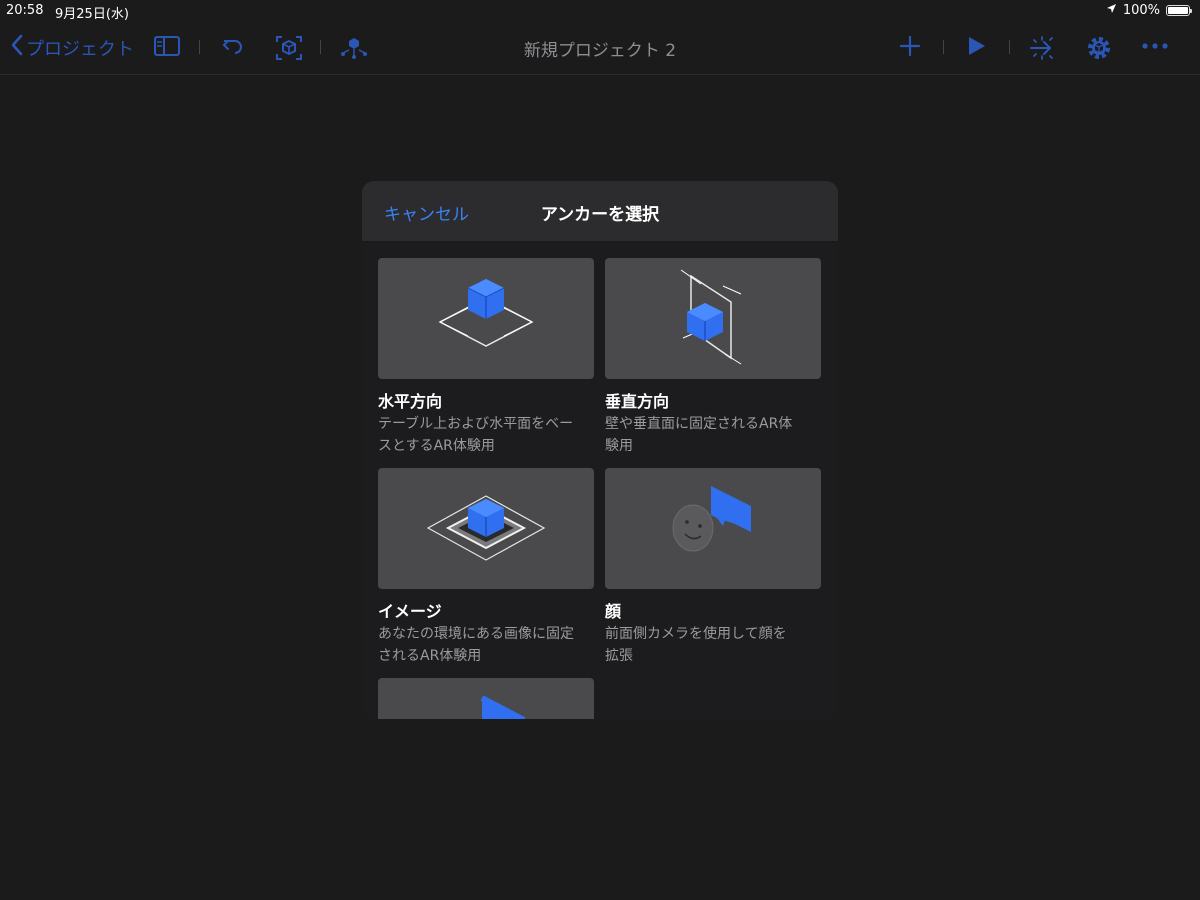 Image resolution: width=1200 pixels, height=900 pixels. What do you see at coordinates (430, 656) in the screenshot?
I see `anchor-card-desc-line: されるAR体験用` at bounding box center [430, 656].